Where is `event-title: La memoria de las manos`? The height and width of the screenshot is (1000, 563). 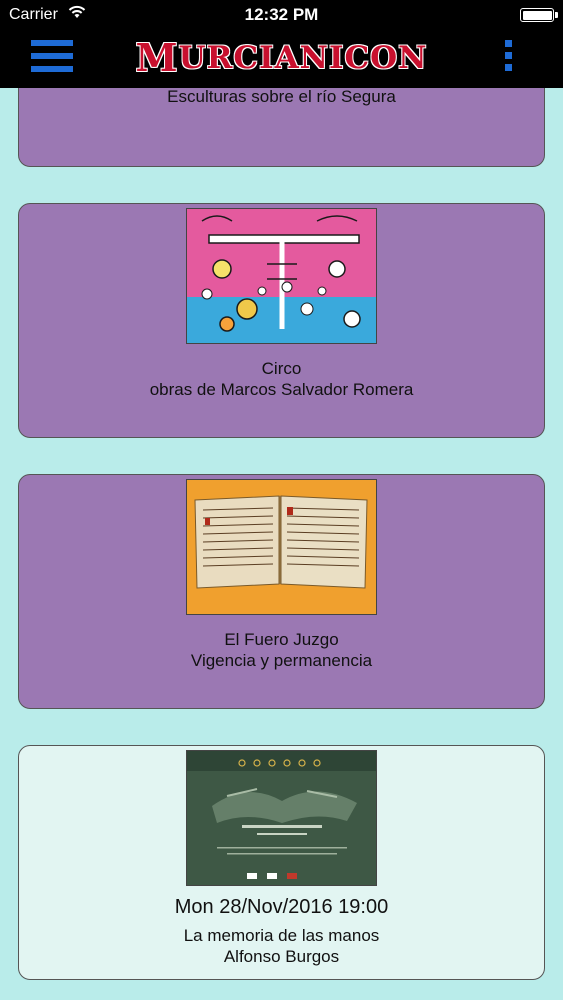
event-title: La memoria de las manos is located at coordinates (281, 935).